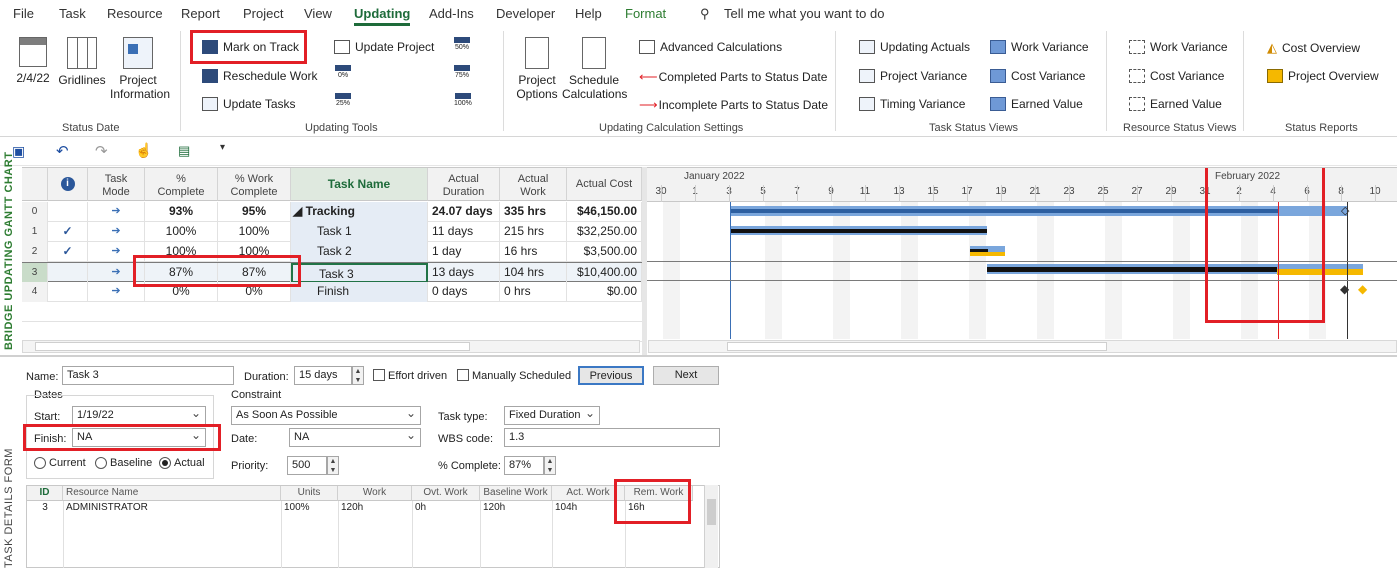 This screenshot has height=568, width=1397. Describe the element at coordinates (604, 273) in the screenshot. I see `actual-cost-cell: $10,400.00` at that location.